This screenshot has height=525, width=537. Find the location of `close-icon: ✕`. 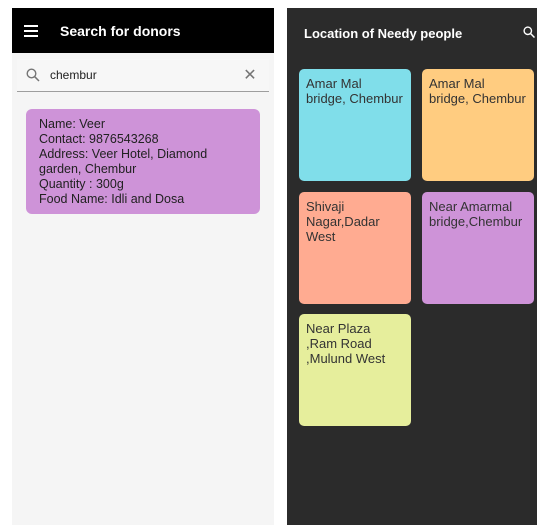

close-icon: ✕ is located at coordinates (250, 75).